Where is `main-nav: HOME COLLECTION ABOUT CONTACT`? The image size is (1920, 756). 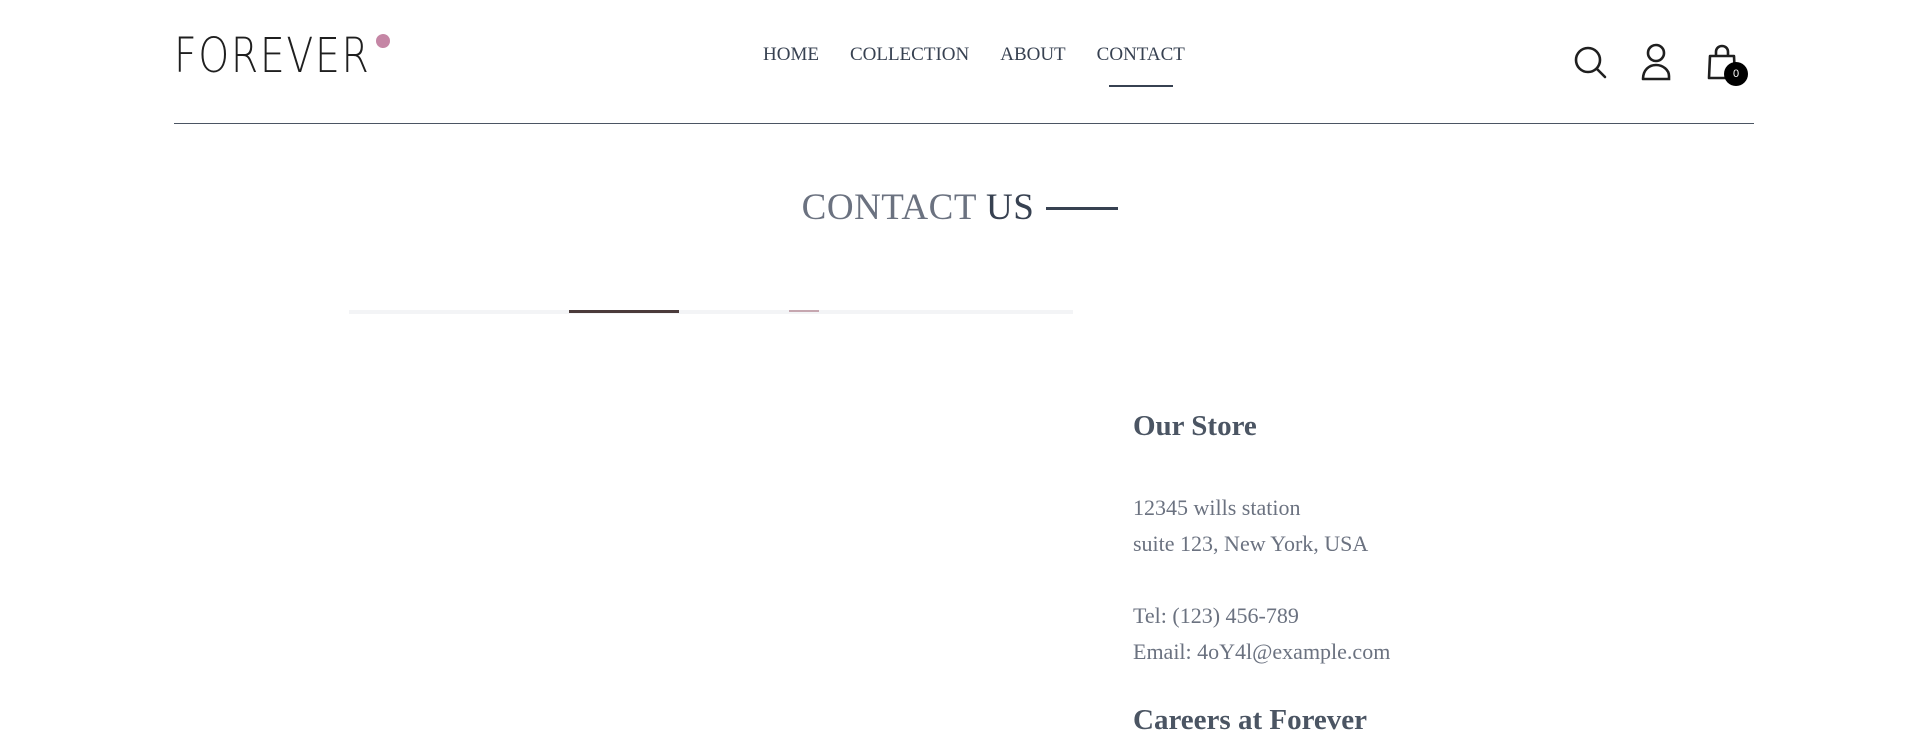 main-nav: HOME COLLECTION ABOUT CONTACT is located at coordinates (974, 65).